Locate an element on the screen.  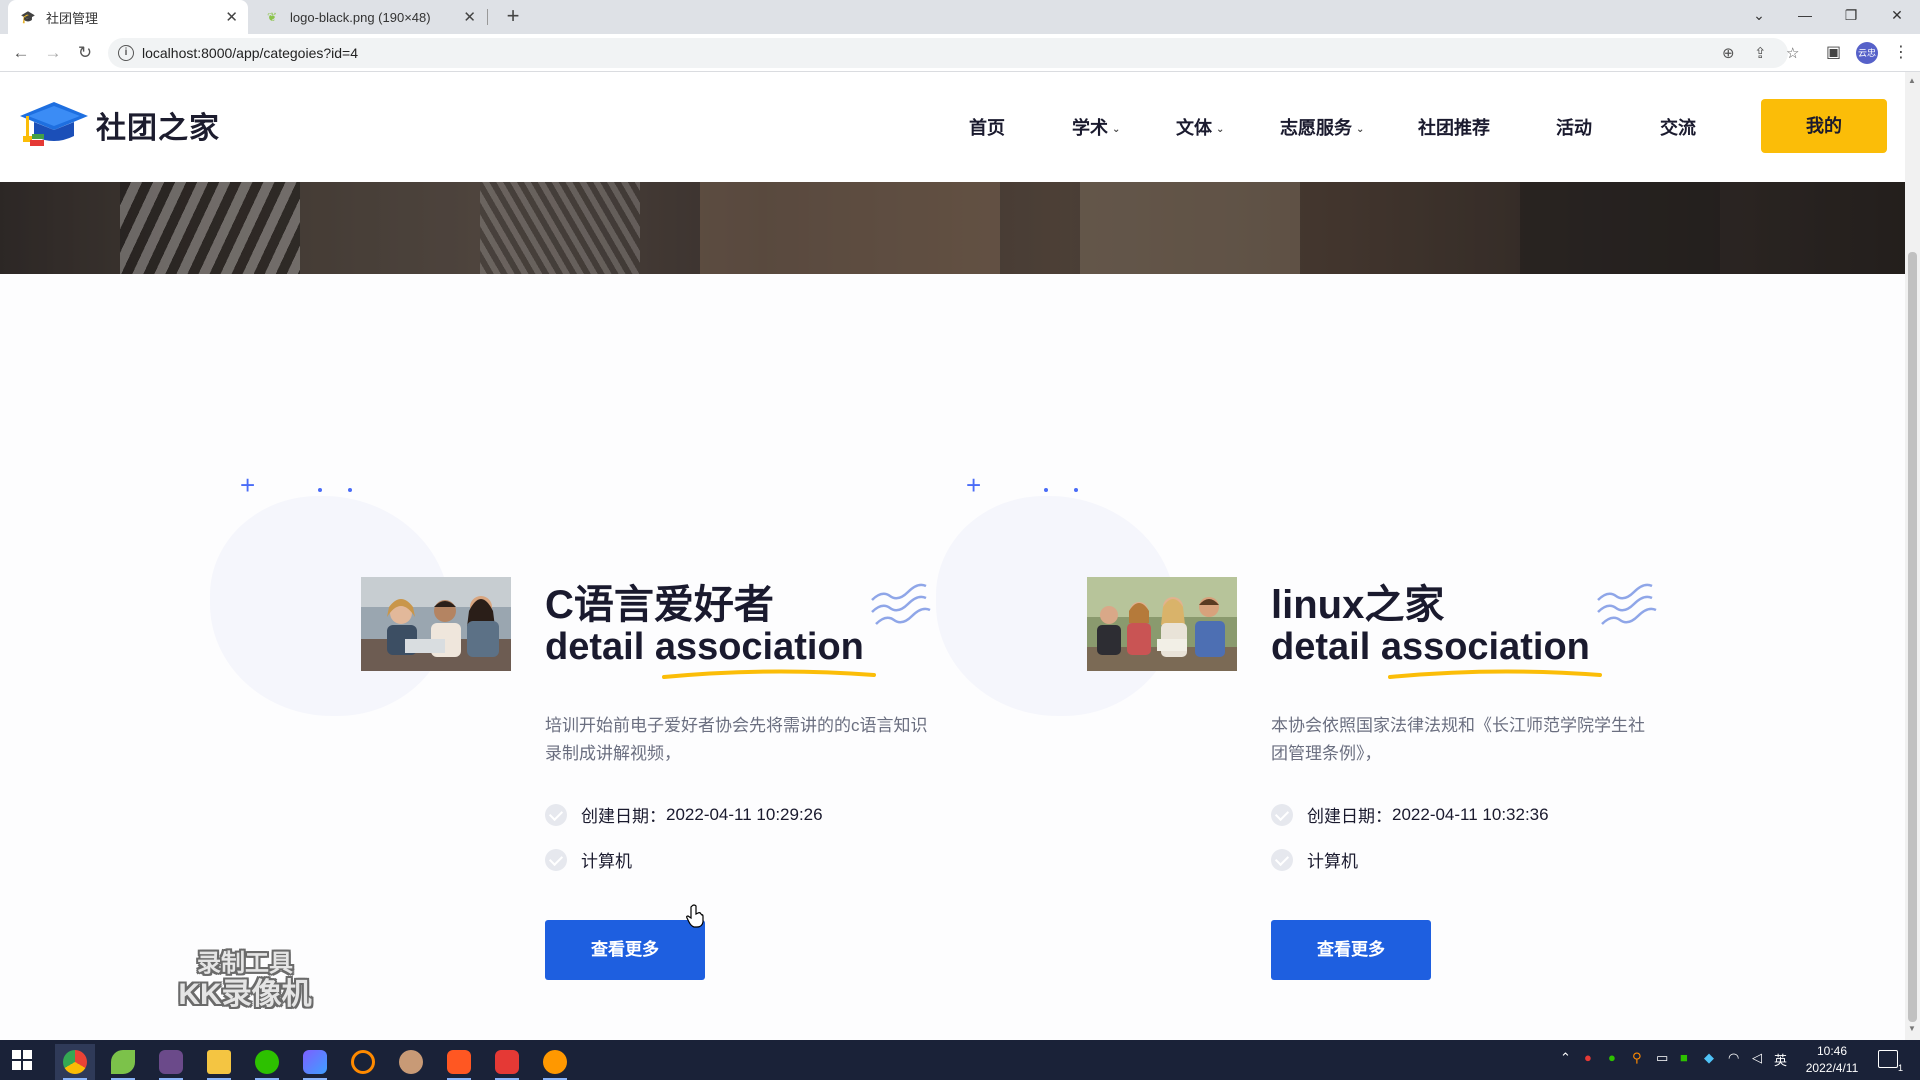
hero-banner-image is located at coordinates (952, 228).